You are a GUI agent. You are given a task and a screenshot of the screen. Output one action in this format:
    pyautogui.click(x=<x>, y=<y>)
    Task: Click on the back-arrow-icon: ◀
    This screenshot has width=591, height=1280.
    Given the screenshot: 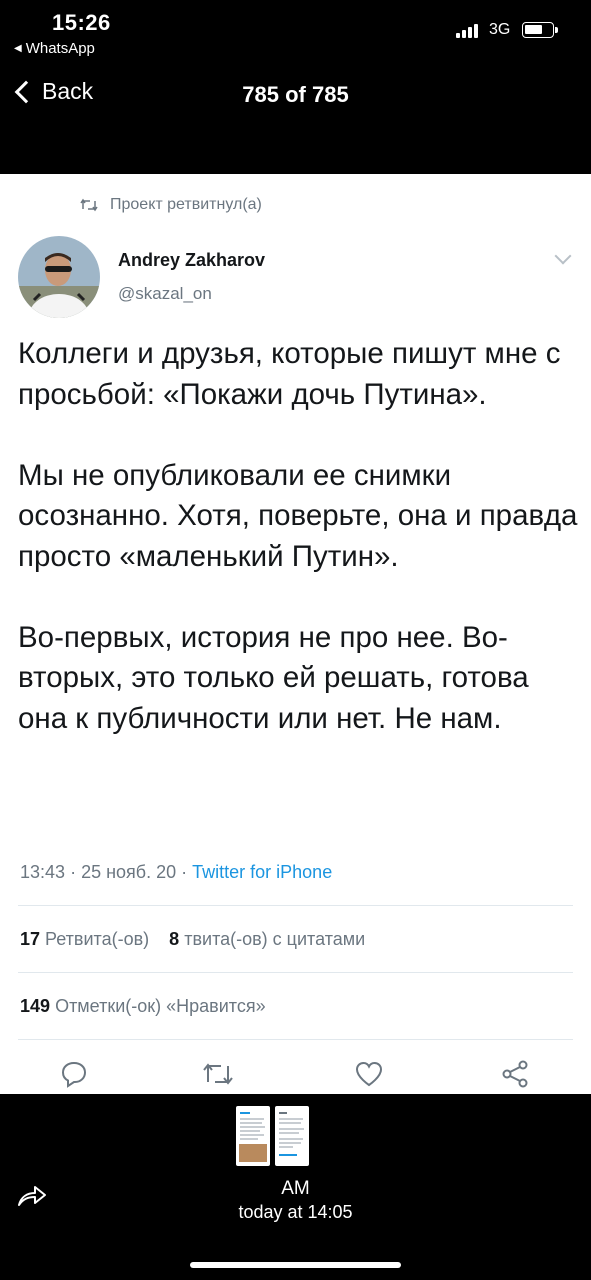 What is the action you would take?
    pyautogui.click(x=18, y=48)
    